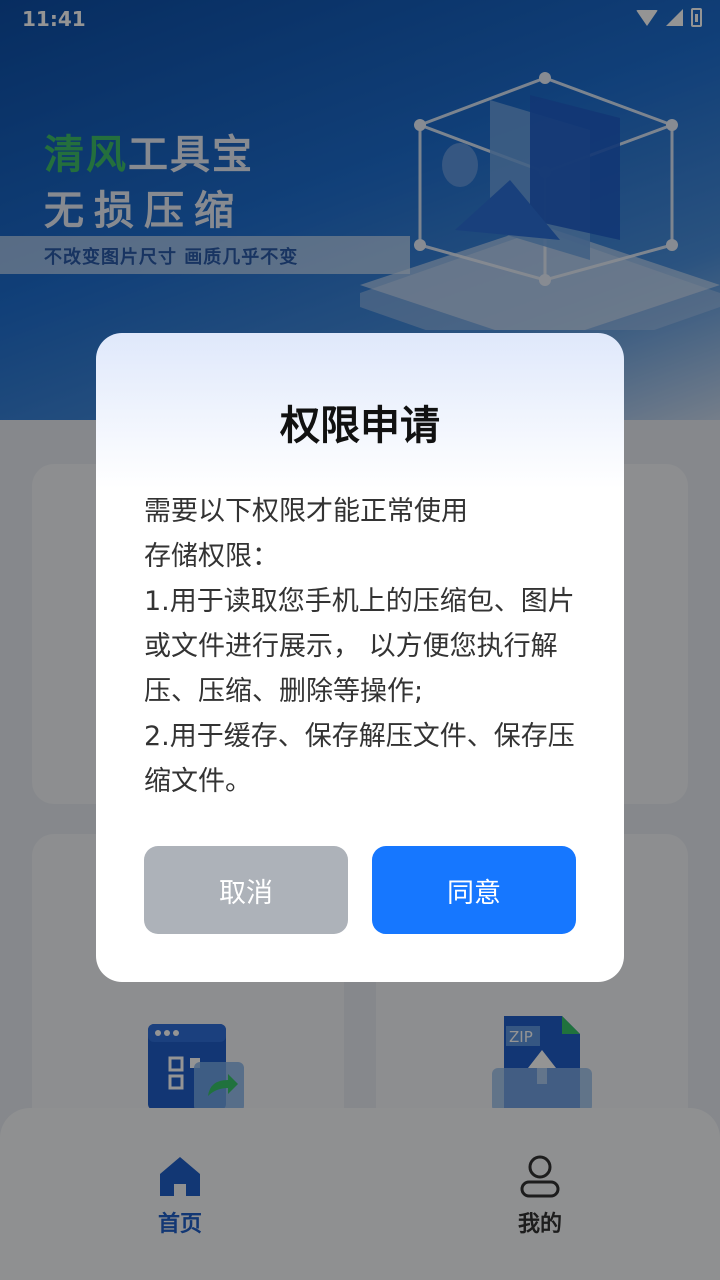  What do you see at coordinates (359, 759) in the screenshot?
I see `dialog-line: 2.用于缓存、保存解压文件、保存压缩文件。` at bounding box center [359, 759].